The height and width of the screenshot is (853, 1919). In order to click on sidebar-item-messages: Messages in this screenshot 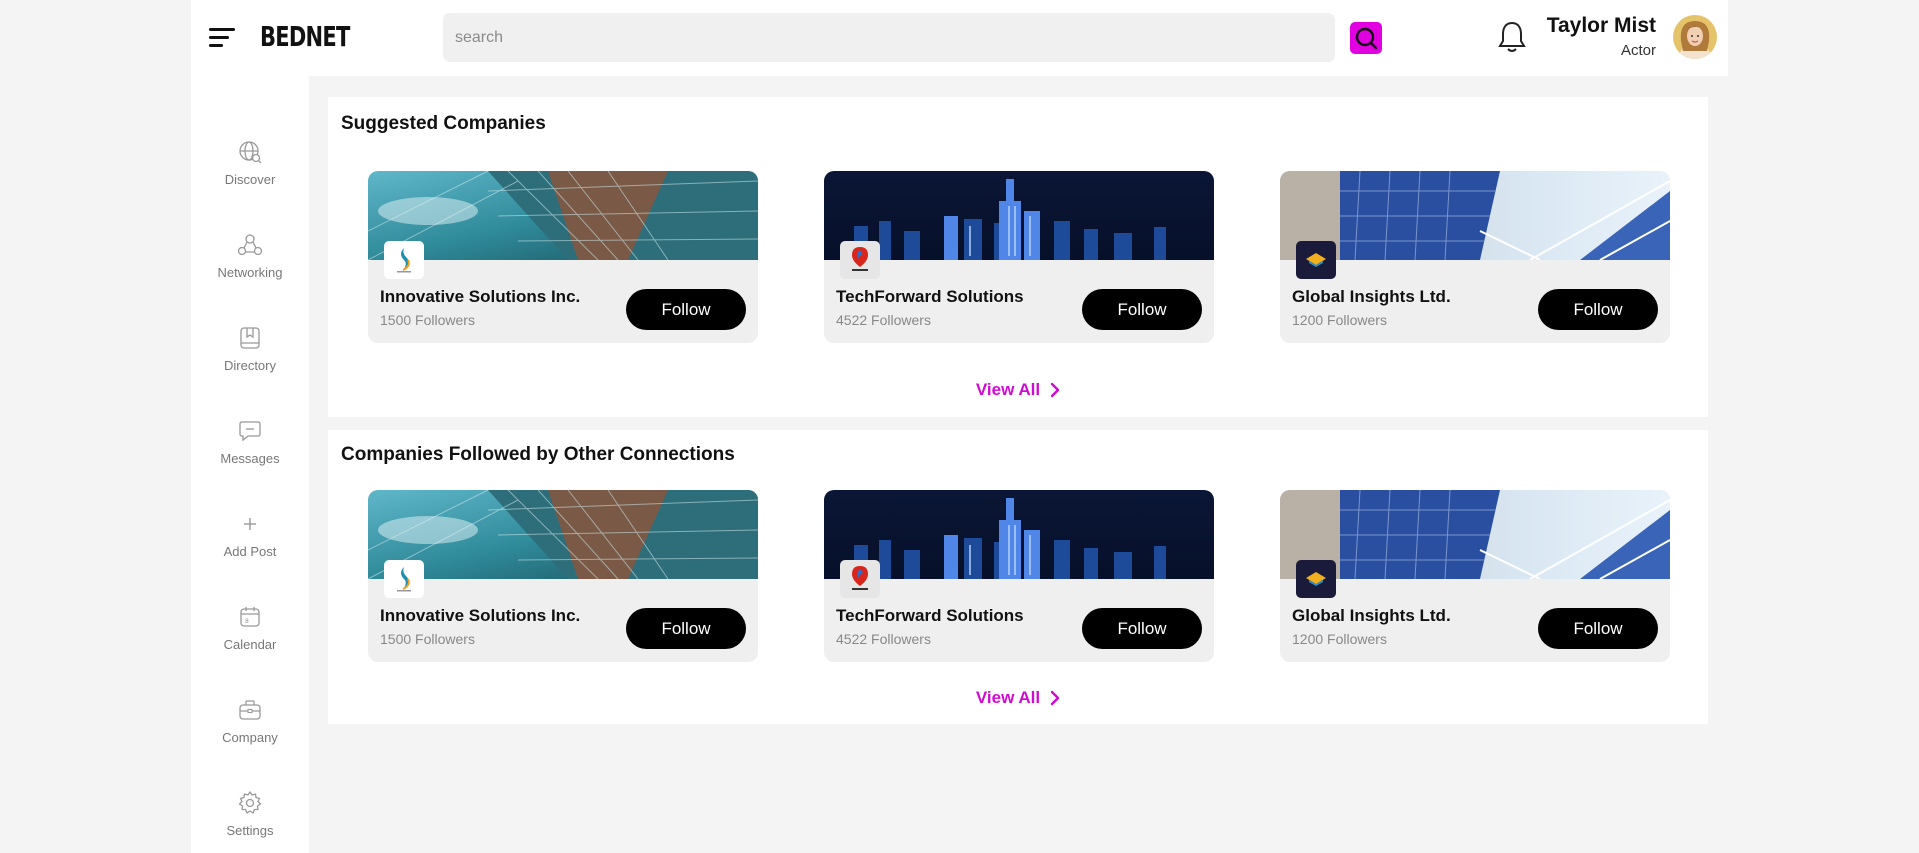, I will do `click(250, 453)`.